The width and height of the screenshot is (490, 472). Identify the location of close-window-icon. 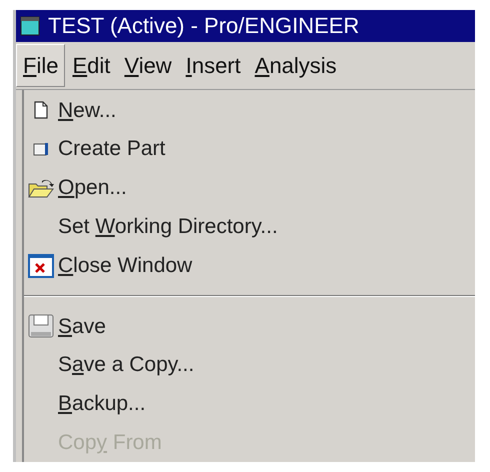
(41, 266).